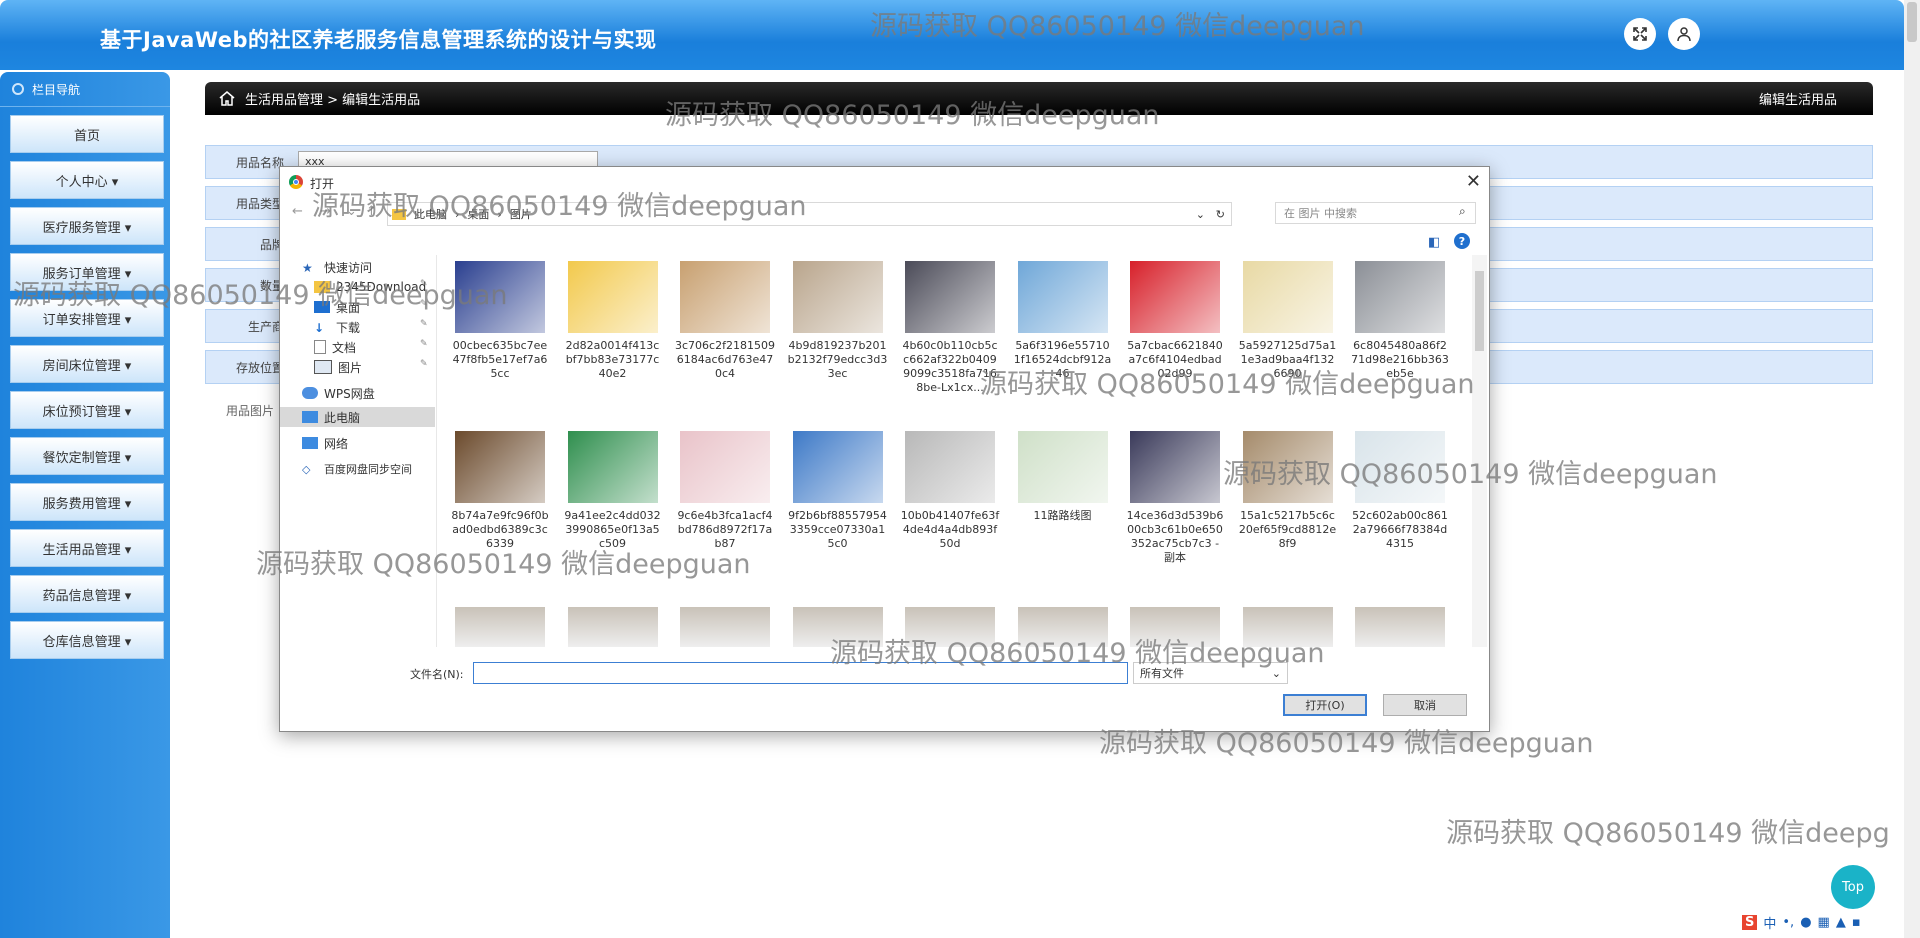 The image size is (1920, 938). I want to click on picture-label: 用品图片, so click(250, 411).